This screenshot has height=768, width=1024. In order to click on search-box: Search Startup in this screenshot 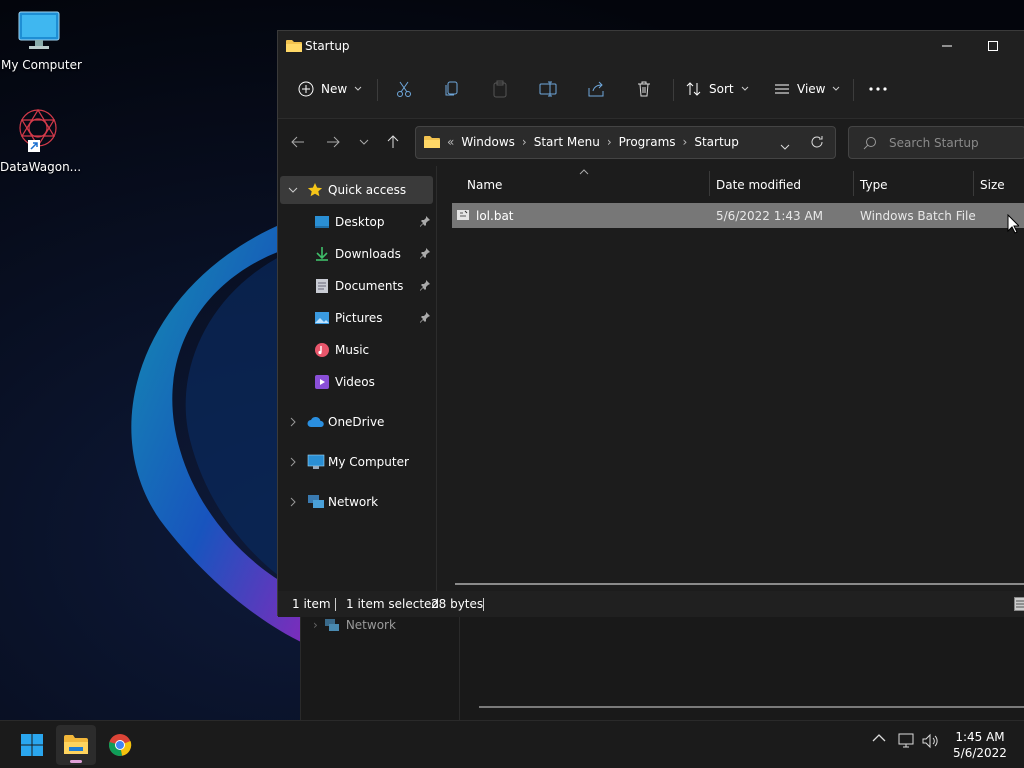, I will do `click(936, 142)`.